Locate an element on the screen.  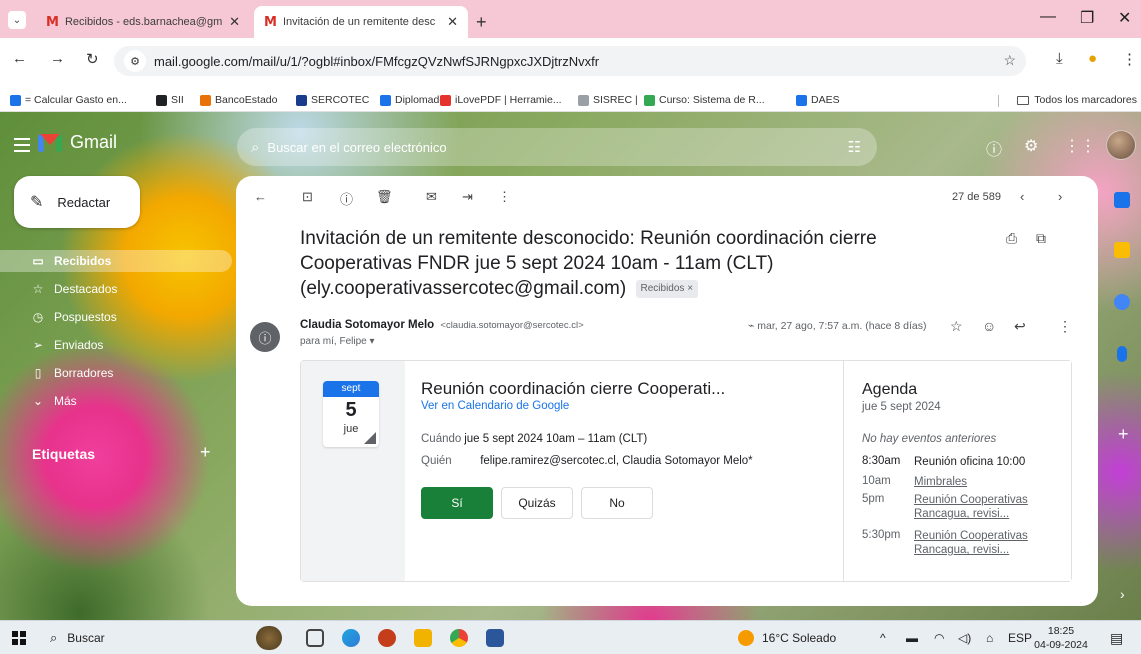
back-icon: ← is located at coordinates (19, 58).